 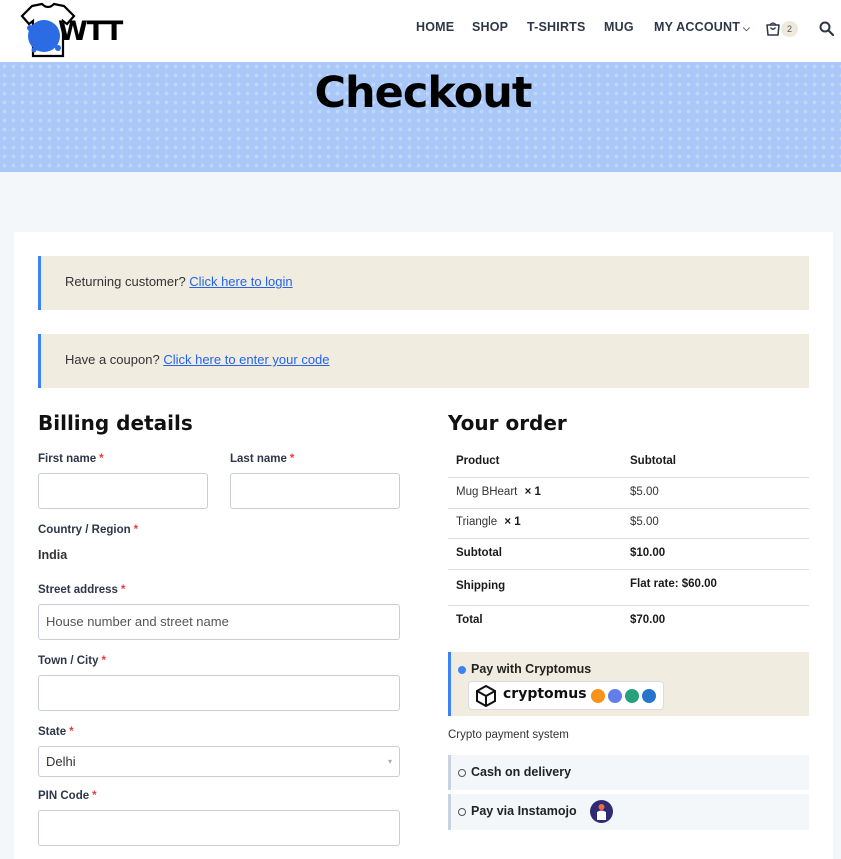 I want to click on search-icon, so click(x=826, y=28).